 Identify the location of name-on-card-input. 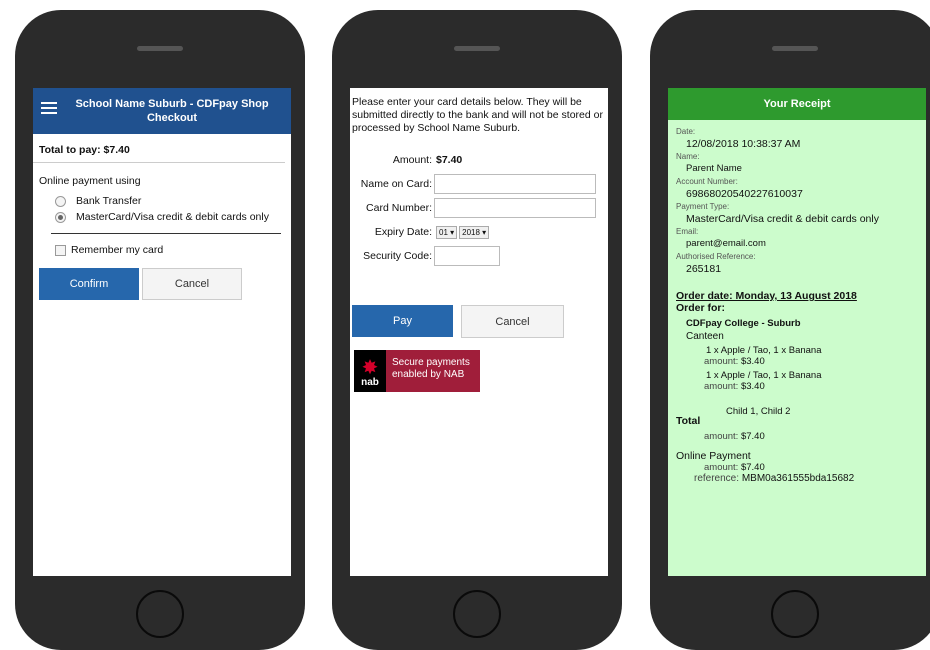
(515, 184).